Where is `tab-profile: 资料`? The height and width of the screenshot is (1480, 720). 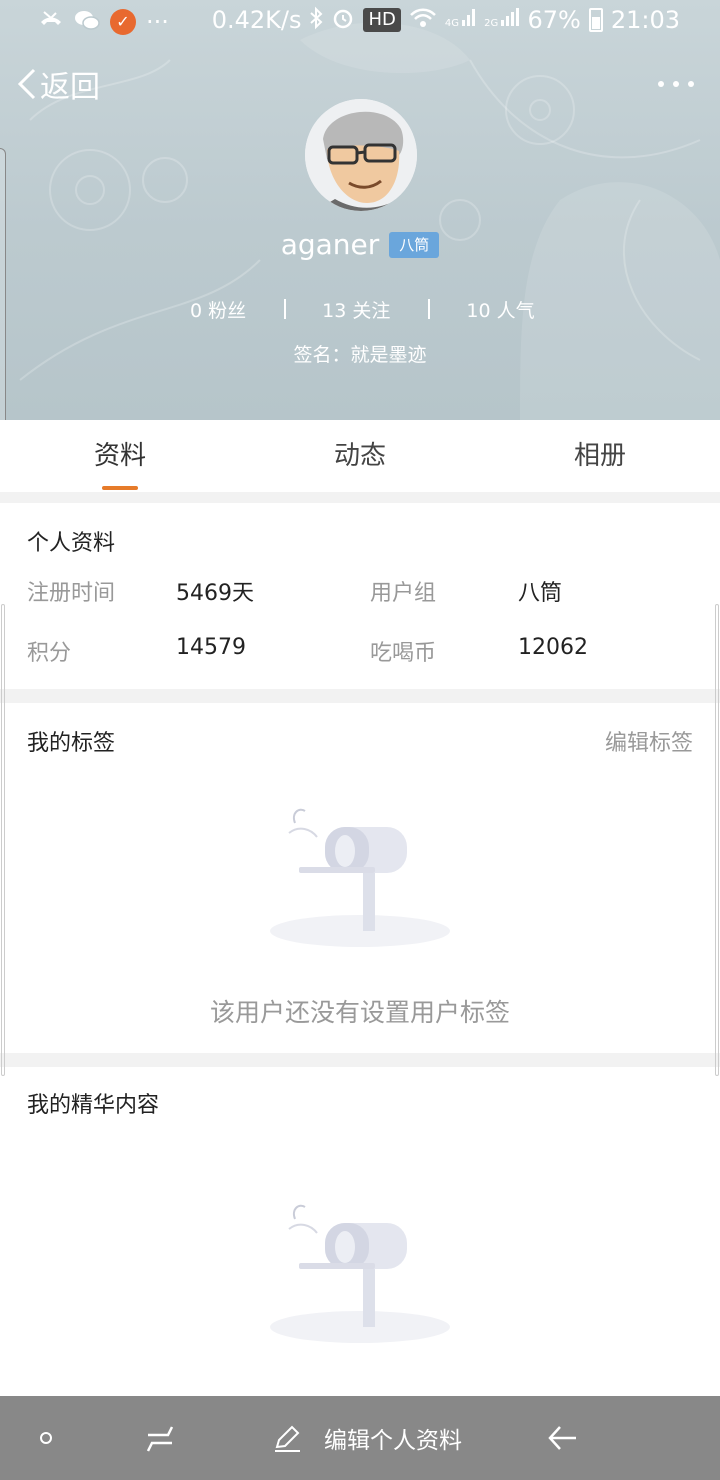
tab-profile: 资料 is located at coordinates (120, 456).